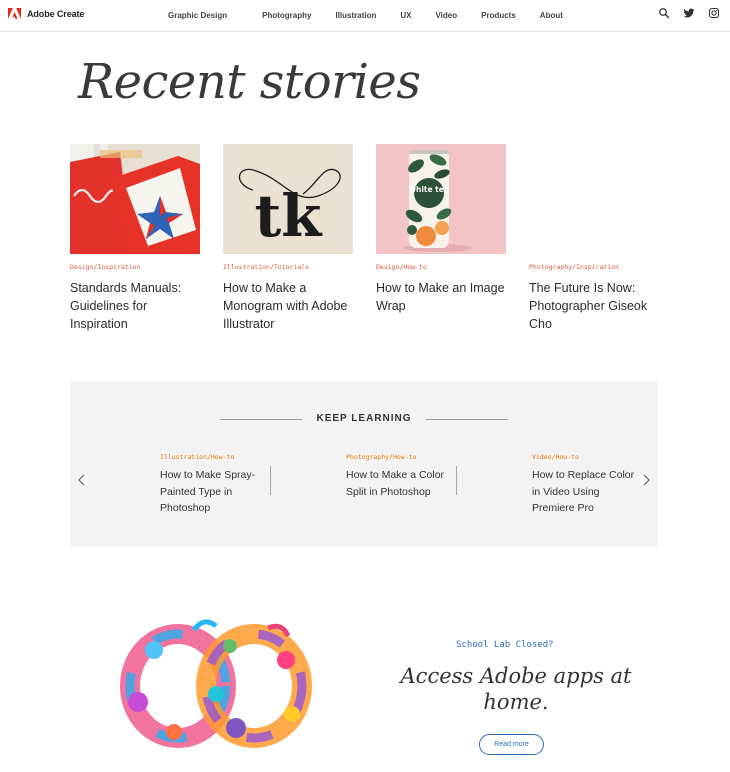  Describe the element at coordinates (441, 297) in the screenshot. I see `story-title: How to Make an Image Wrap` at that location.